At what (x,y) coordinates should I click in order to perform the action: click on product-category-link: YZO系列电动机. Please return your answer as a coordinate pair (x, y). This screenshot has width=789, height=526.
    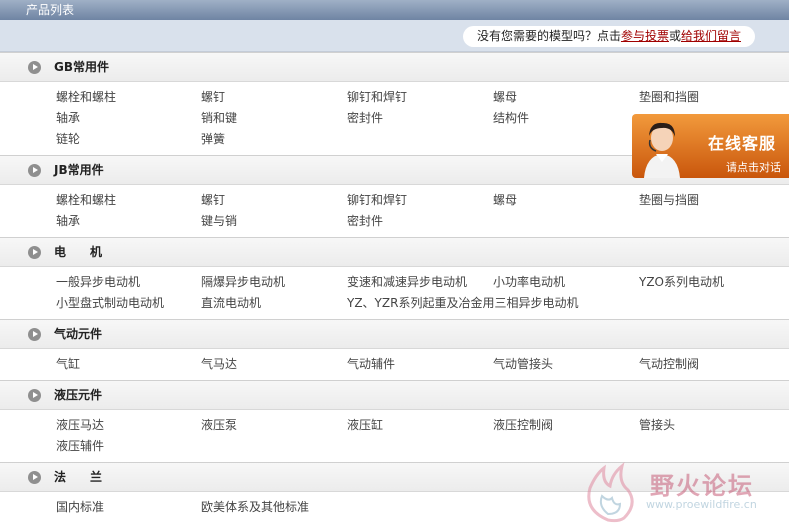
    Looking at the image, I should click on (681, 282).